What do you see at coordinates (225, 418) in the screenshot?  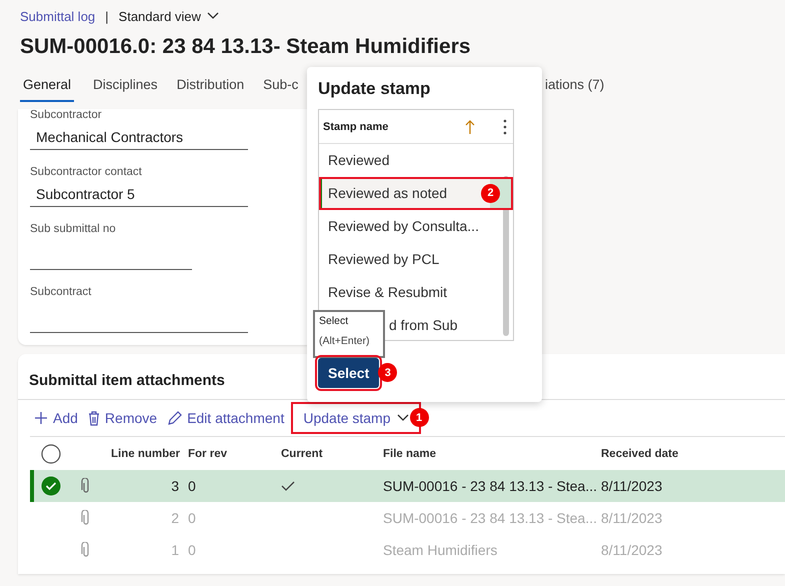 I see `toolbar-button: Edit attachment` at bounding box center [225, 418].